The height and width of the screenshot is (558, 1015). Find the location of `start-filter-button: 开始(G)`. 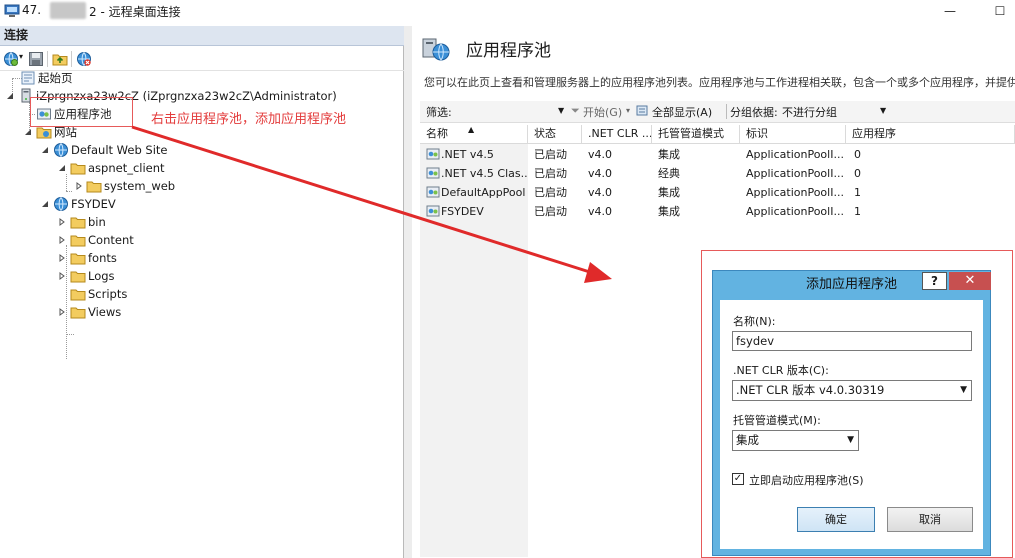

start-filter-button: 开始(G) is located at coordinates (602, 112).